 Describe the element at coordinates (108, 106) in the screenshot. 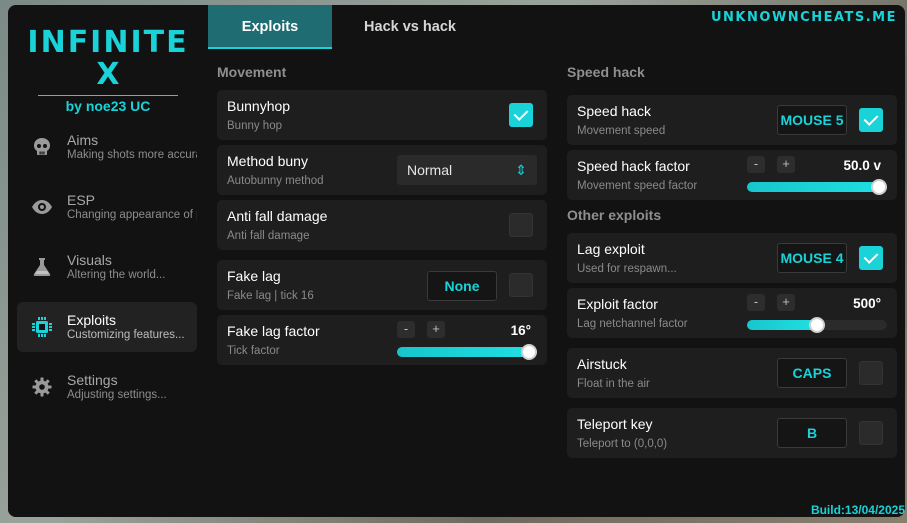

I see `logo-author: by noe23 UC` at that location.